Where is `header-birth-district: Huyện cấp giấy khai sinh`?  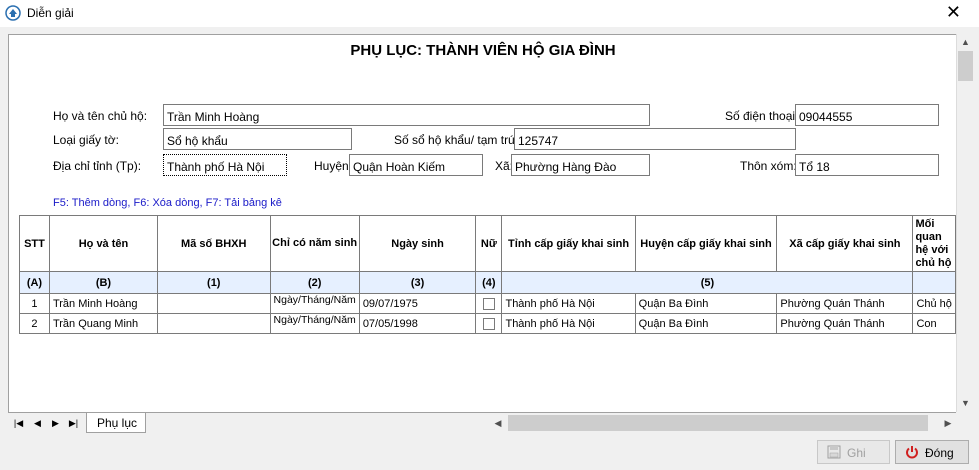 header-birth-district: Huyện cấp giấy khai sinh is located at coordinates (706, 243).